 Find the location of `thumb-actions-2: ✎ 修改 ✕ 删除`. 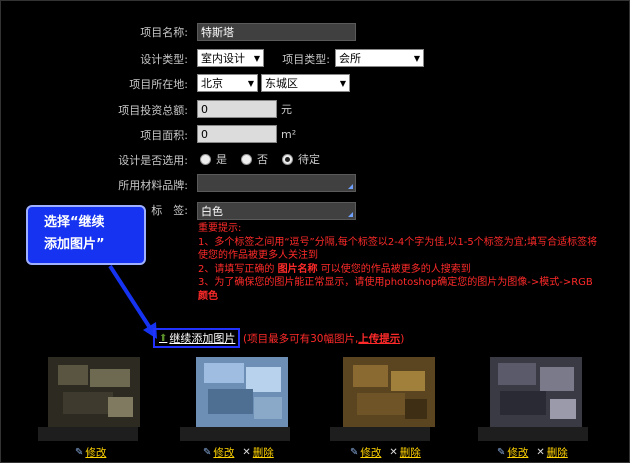

thumb-actions-2: ✎ 修改 ✕ 删除 is located at coordinates (242, 452).